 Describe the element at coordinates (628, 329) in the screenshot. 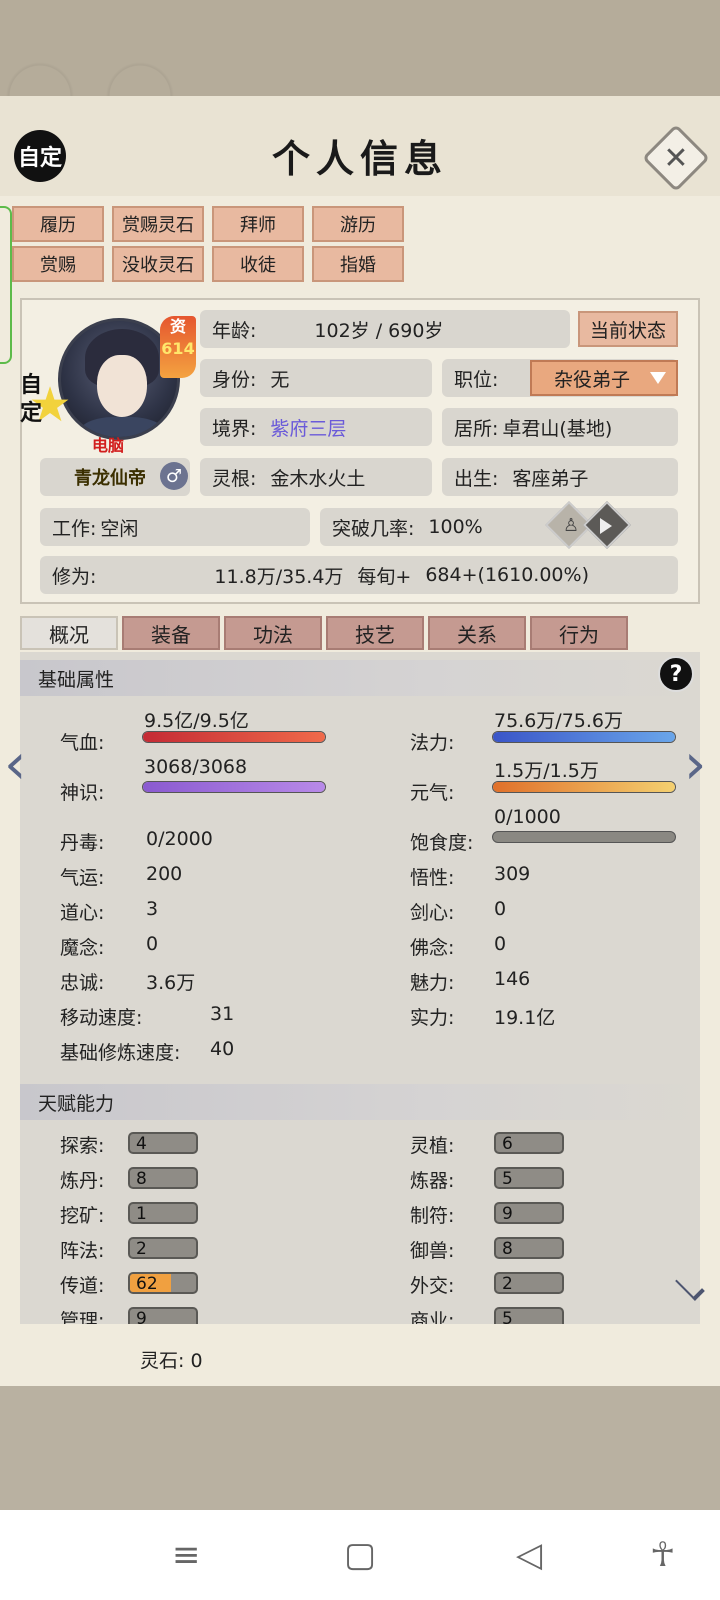

I see `current-status-button: 当前状态` at that location.